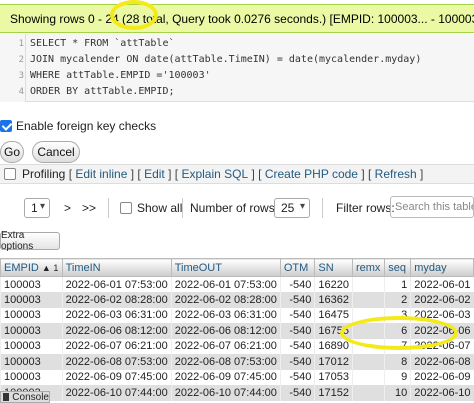 The image size is (474, 403). Describe the element at coordinates (333, 393) in the screenshot. I see `table-cell-sn: 17152` at that location.